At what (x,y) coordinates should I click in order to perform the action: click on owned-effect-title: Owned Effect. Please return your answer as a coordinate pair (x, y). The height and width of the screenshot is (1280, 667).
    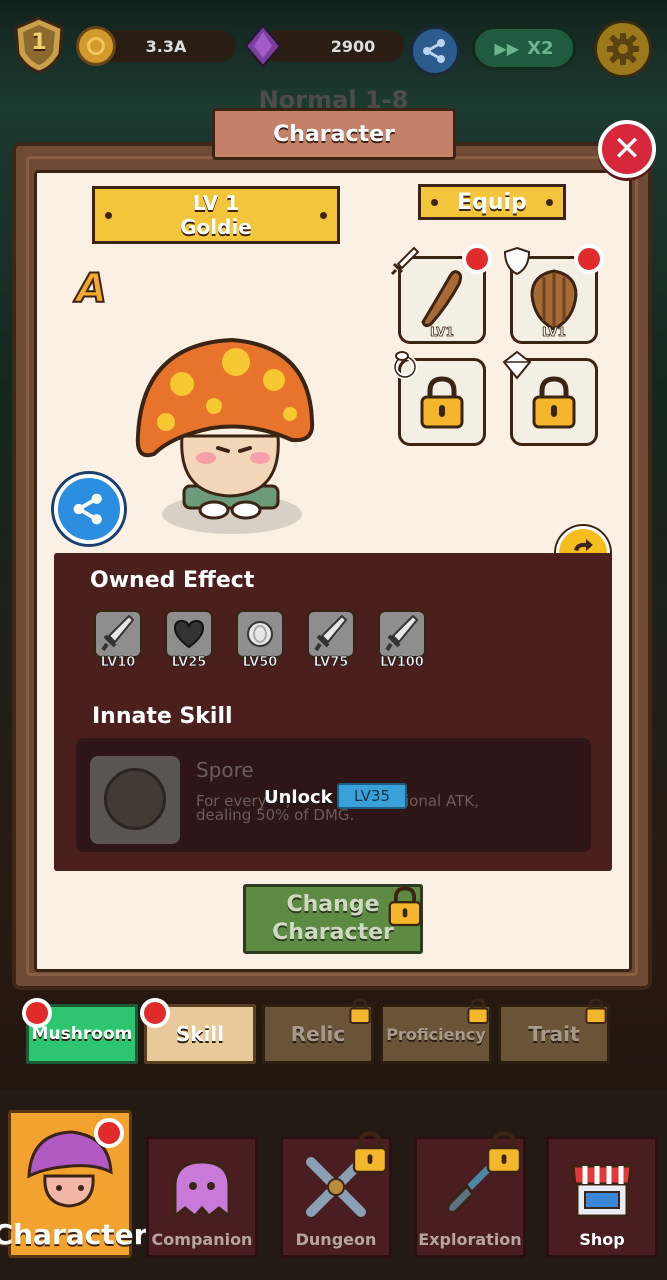
    Looking at the image, I should click on (172, 580).